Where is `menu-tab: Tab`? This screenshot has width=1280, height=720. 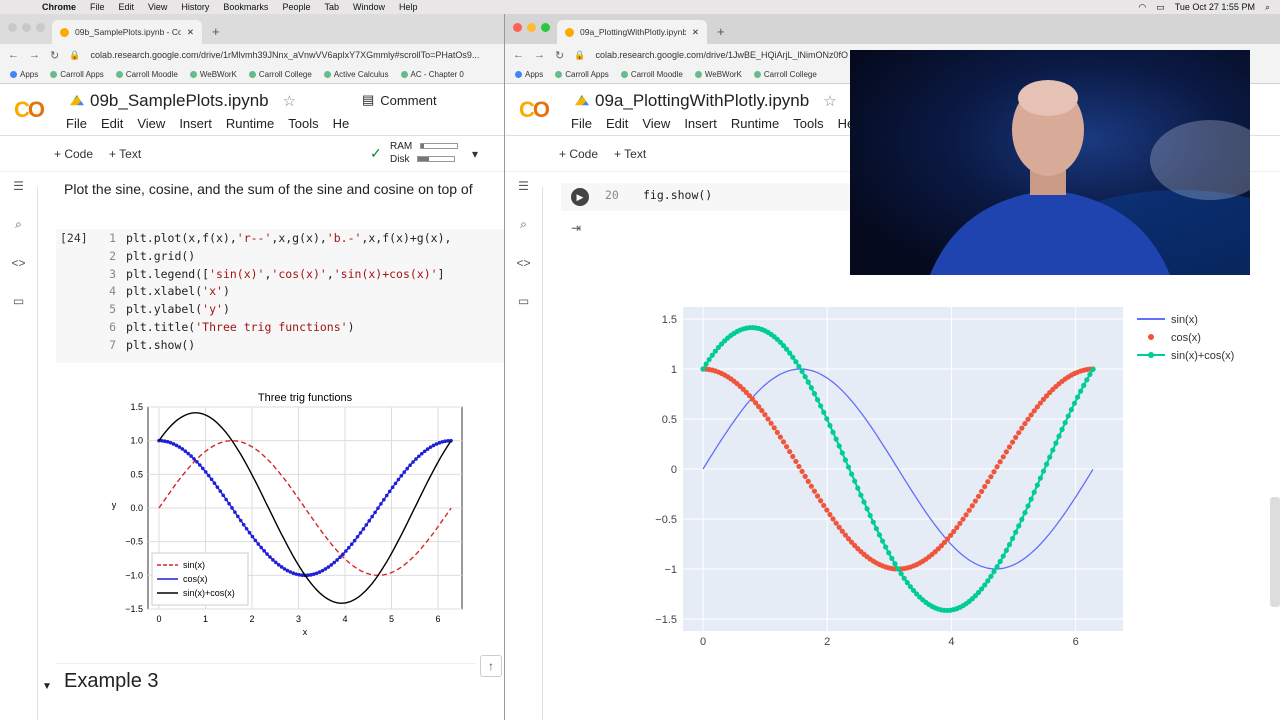 menu-tab: Tab is located at coordinates (331, 7).